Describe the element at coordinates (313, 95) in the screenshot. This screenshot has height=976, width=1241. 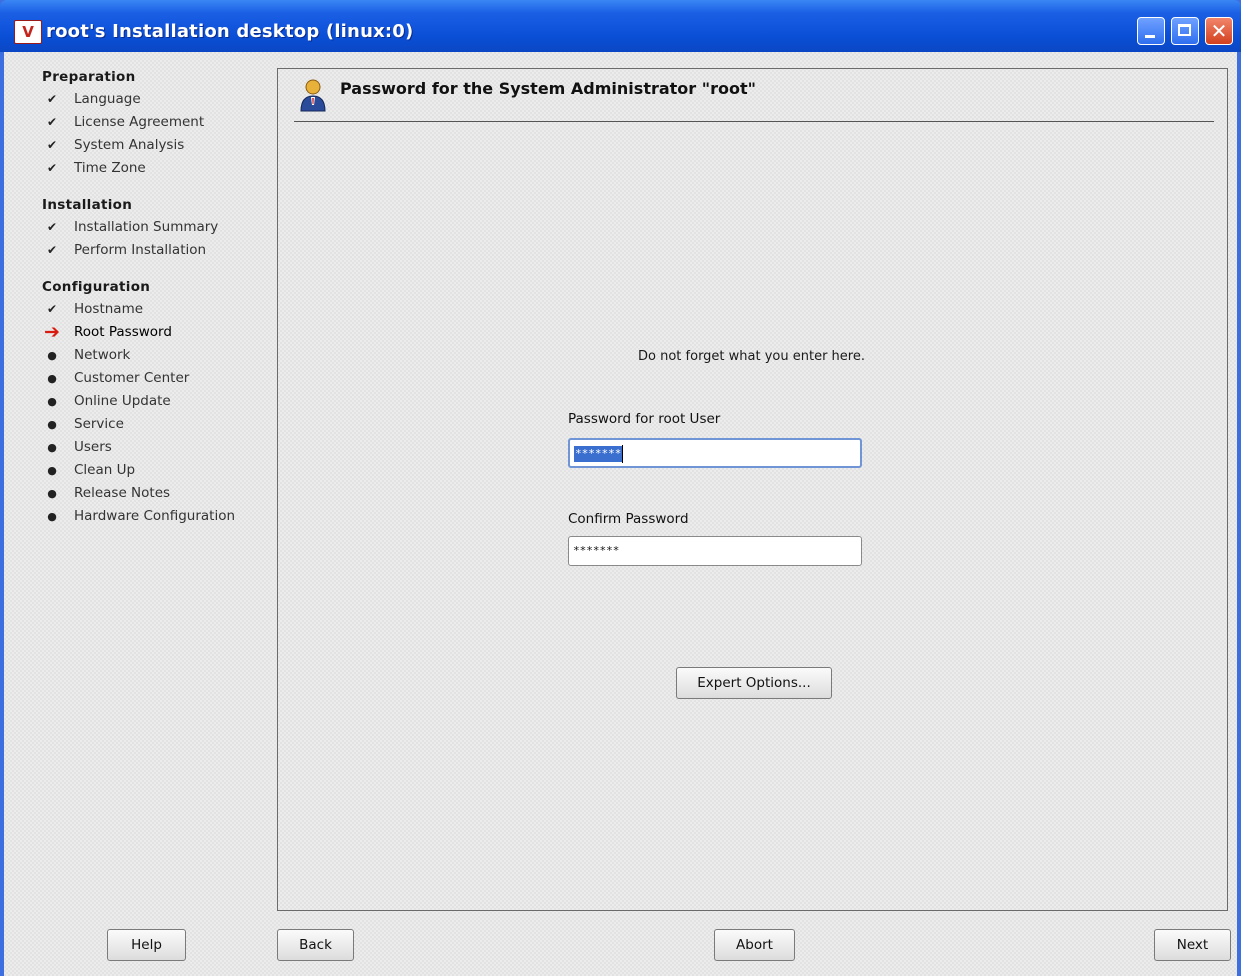
I see `admin-user-icon` at that location.